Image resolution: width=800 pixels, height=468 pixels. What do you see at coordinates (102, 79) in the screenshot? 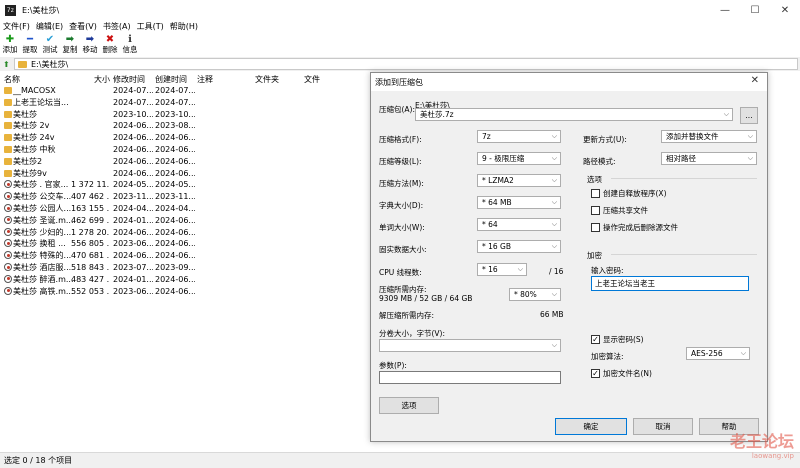
I see `column-size: 大小` at bounding box center [102, 79].